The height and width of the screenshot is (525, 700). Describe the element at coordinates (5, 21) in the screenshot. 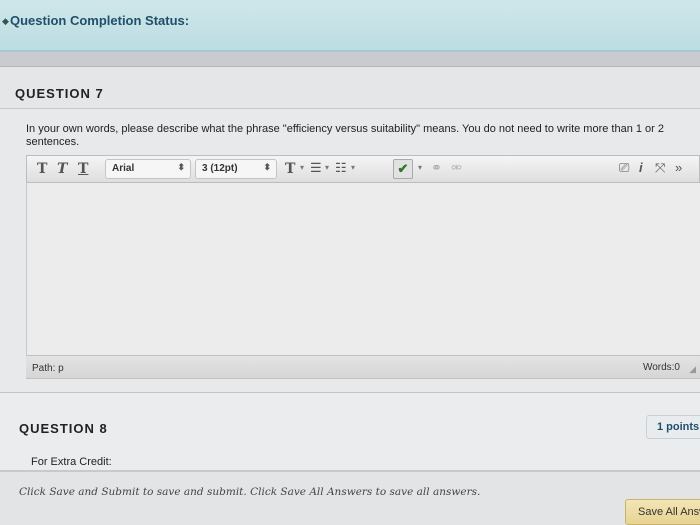

I see `expand-arrow-icon: ◆` at that location.